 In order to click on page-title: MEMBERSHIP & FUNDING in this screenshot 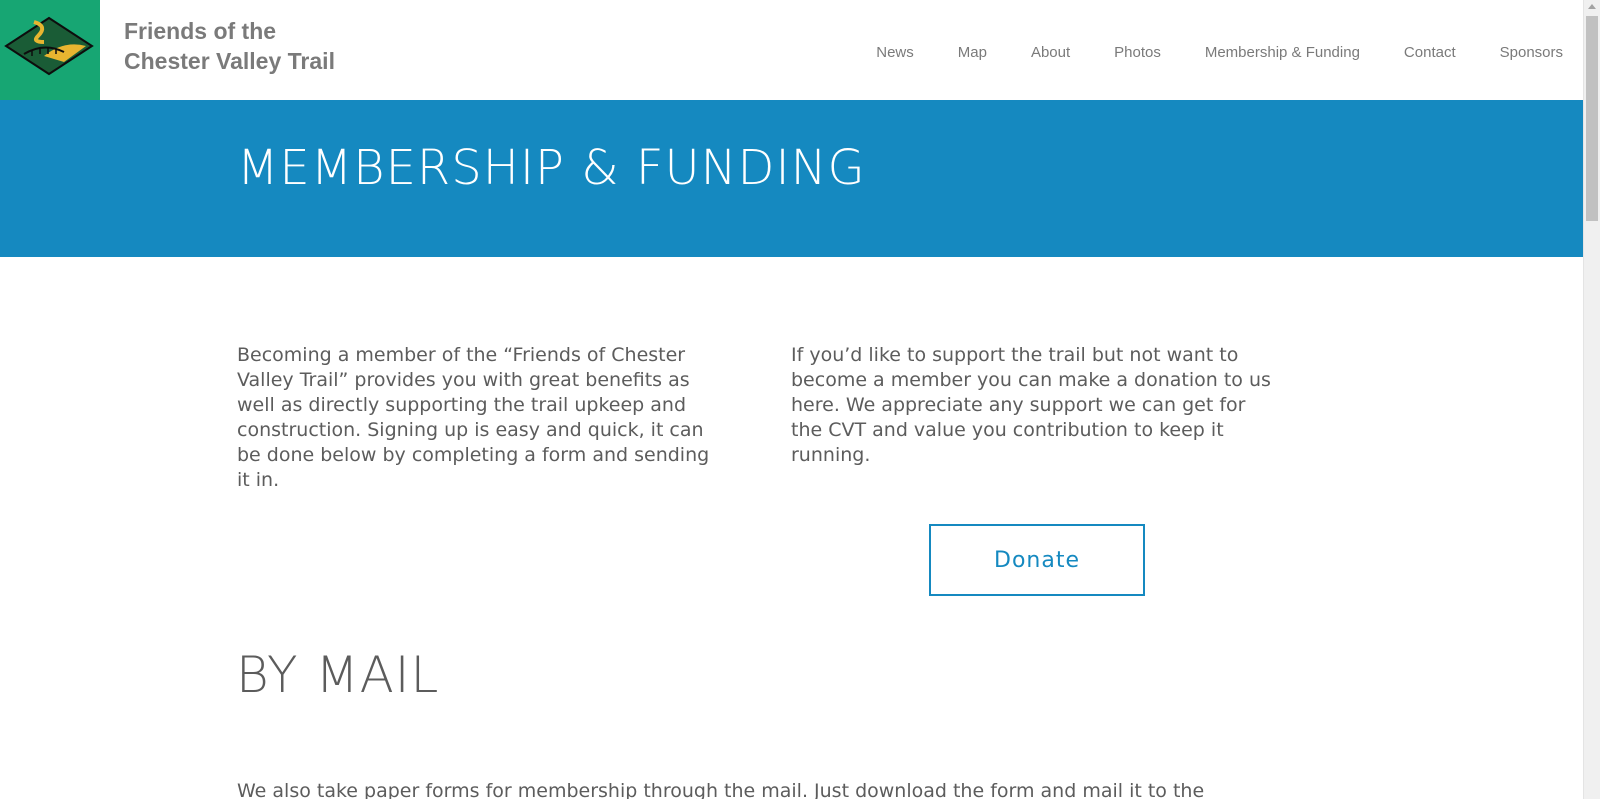, I will do `click(551, 168)`.